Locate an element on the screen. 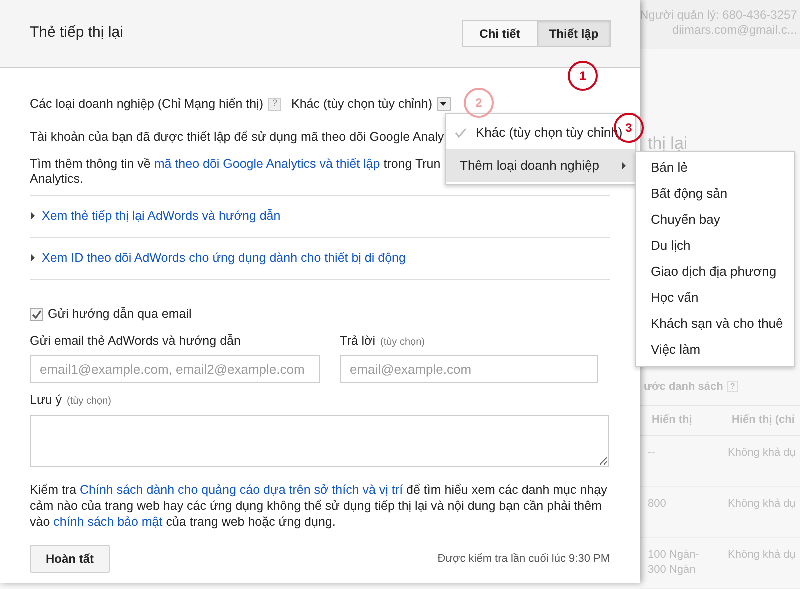  list-label: ước danh sách is located at coordinates (684, 387).